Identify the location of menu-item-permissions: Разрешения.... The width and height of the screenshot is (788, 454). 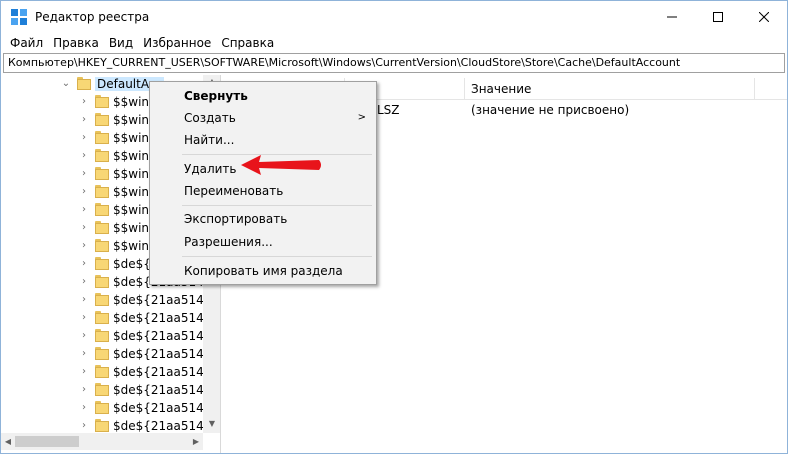
(263, 242).